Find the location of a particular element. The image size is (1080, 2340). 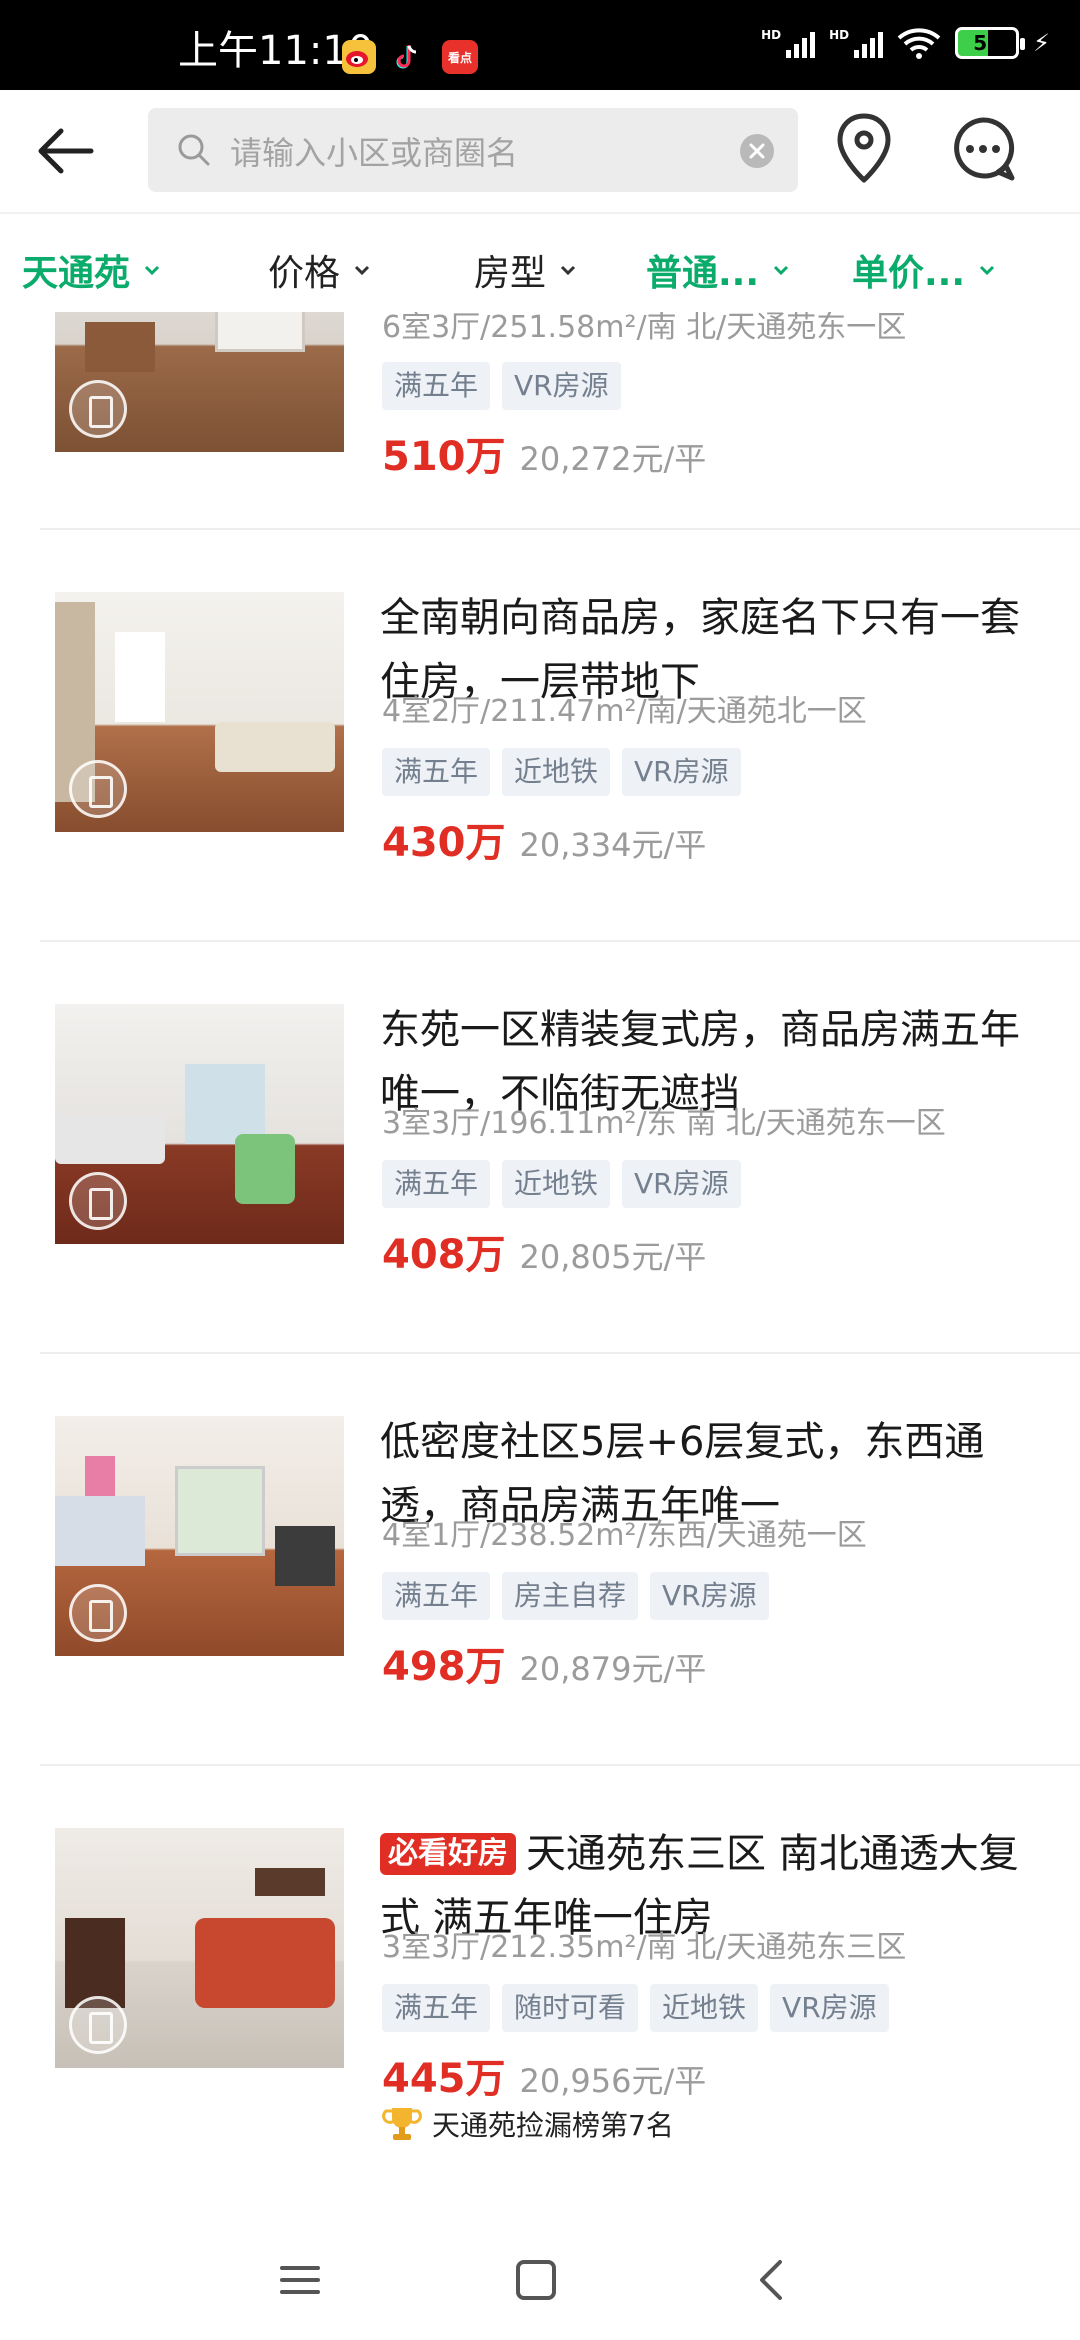

listing-meta: 3室3厅/196.11m²/东 南 北/天通苑东一区 is located at coordinates (664, 1123).